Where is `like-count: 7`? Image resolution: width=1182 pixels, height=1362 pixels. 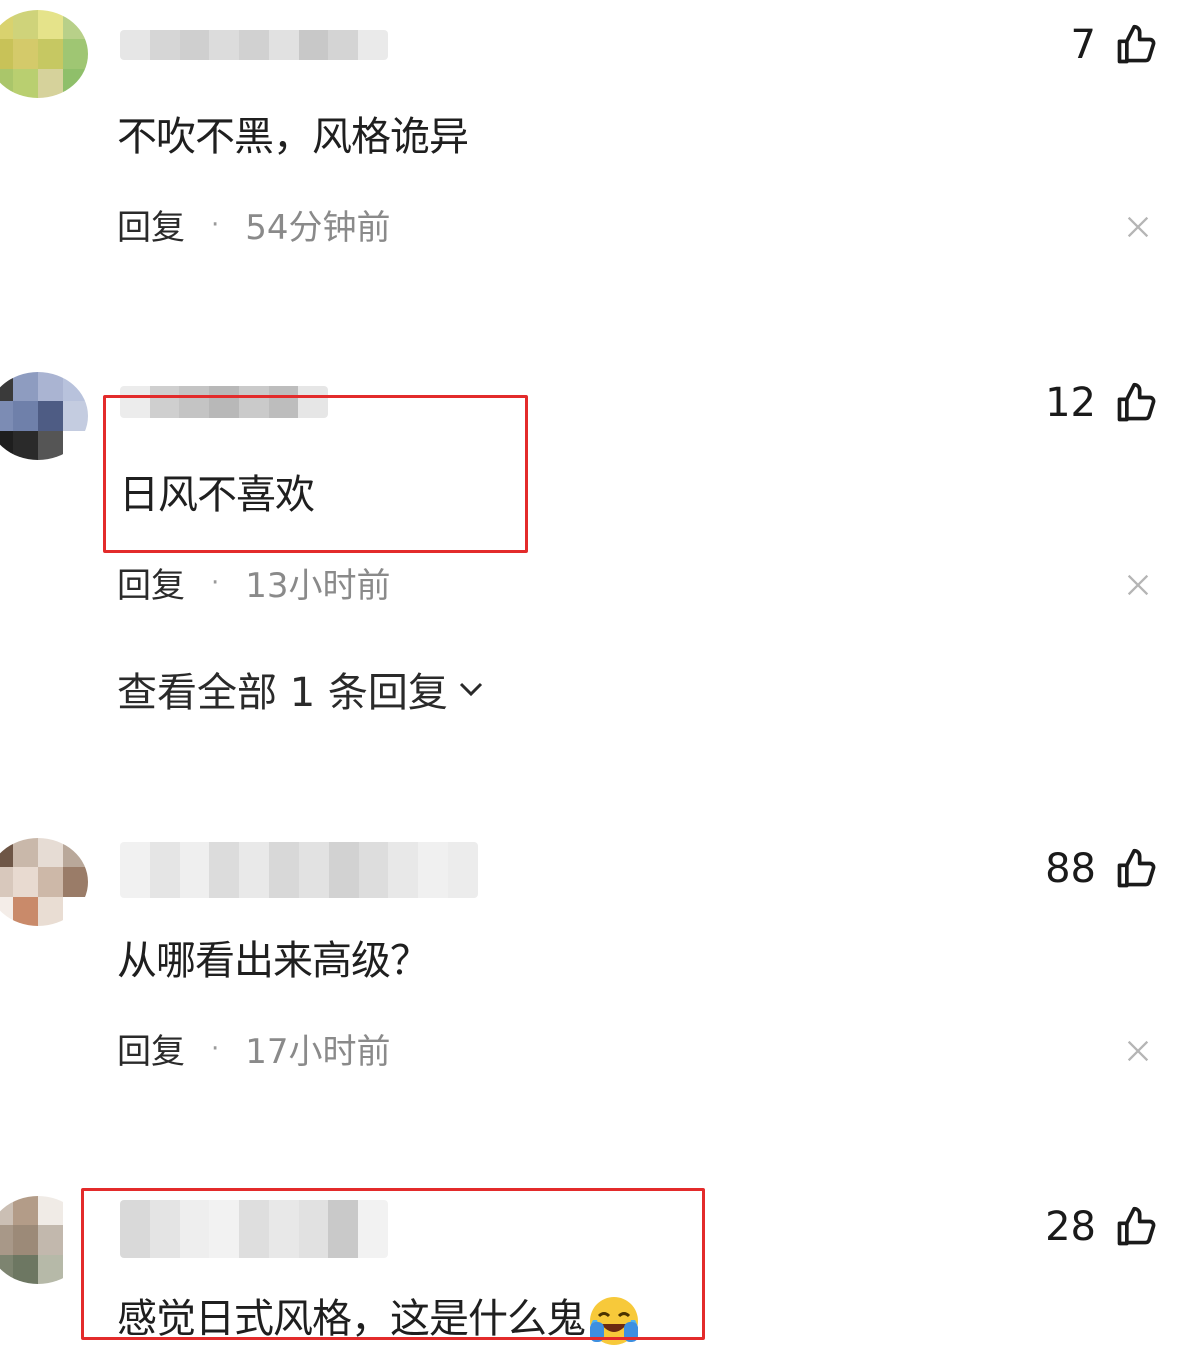 like-count: 7 is located at coordinates (1083, 45).